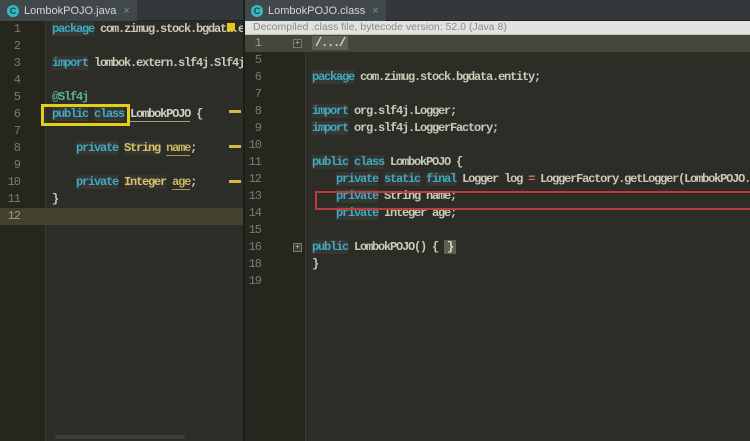 The width and height of the screenshot is (750, 441). I want to click on code-line: /.../, so click(327, 43).